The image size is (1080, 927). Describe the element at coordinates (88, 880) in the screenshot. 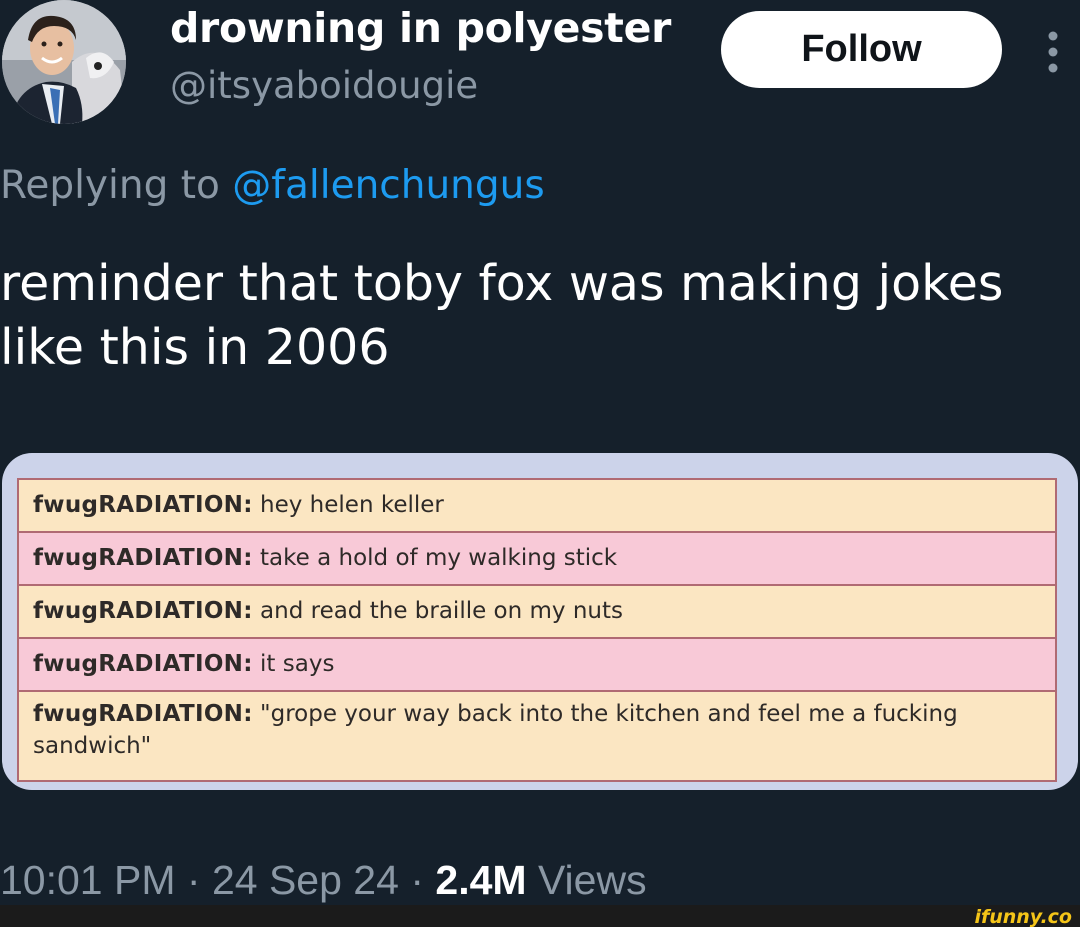

I see `tweet-time: 10:01 PM` at that location.